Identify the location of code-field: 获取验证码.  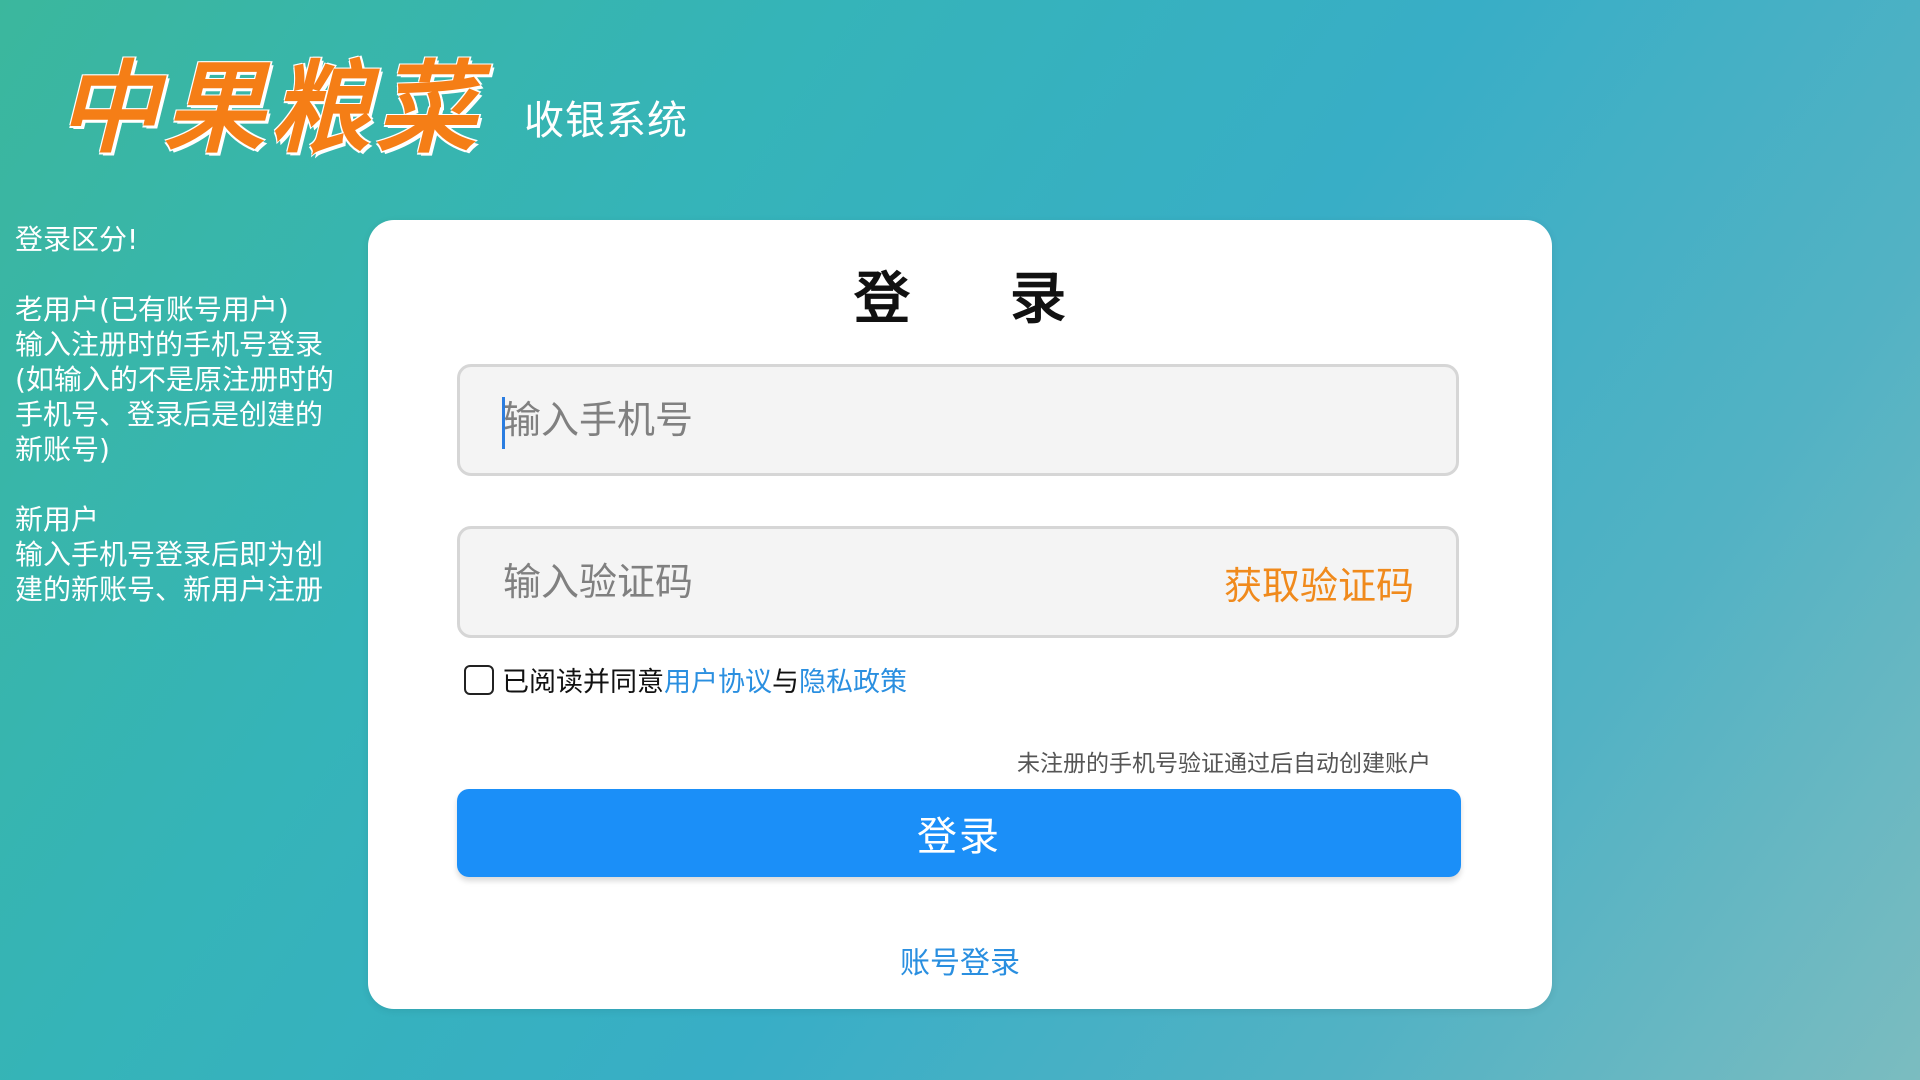
(958, 582).